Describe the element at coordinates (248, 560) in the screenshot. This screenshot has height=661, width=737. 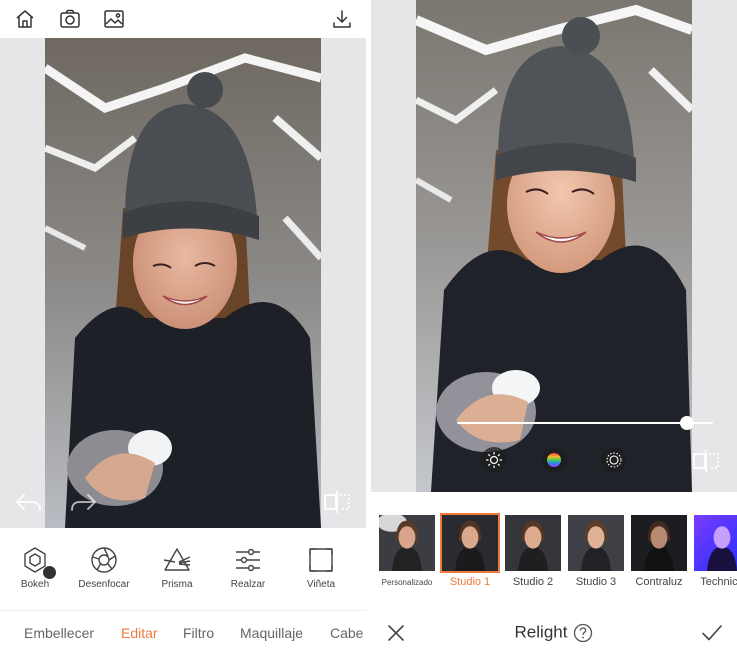
I see `sliders-icon` at that location.